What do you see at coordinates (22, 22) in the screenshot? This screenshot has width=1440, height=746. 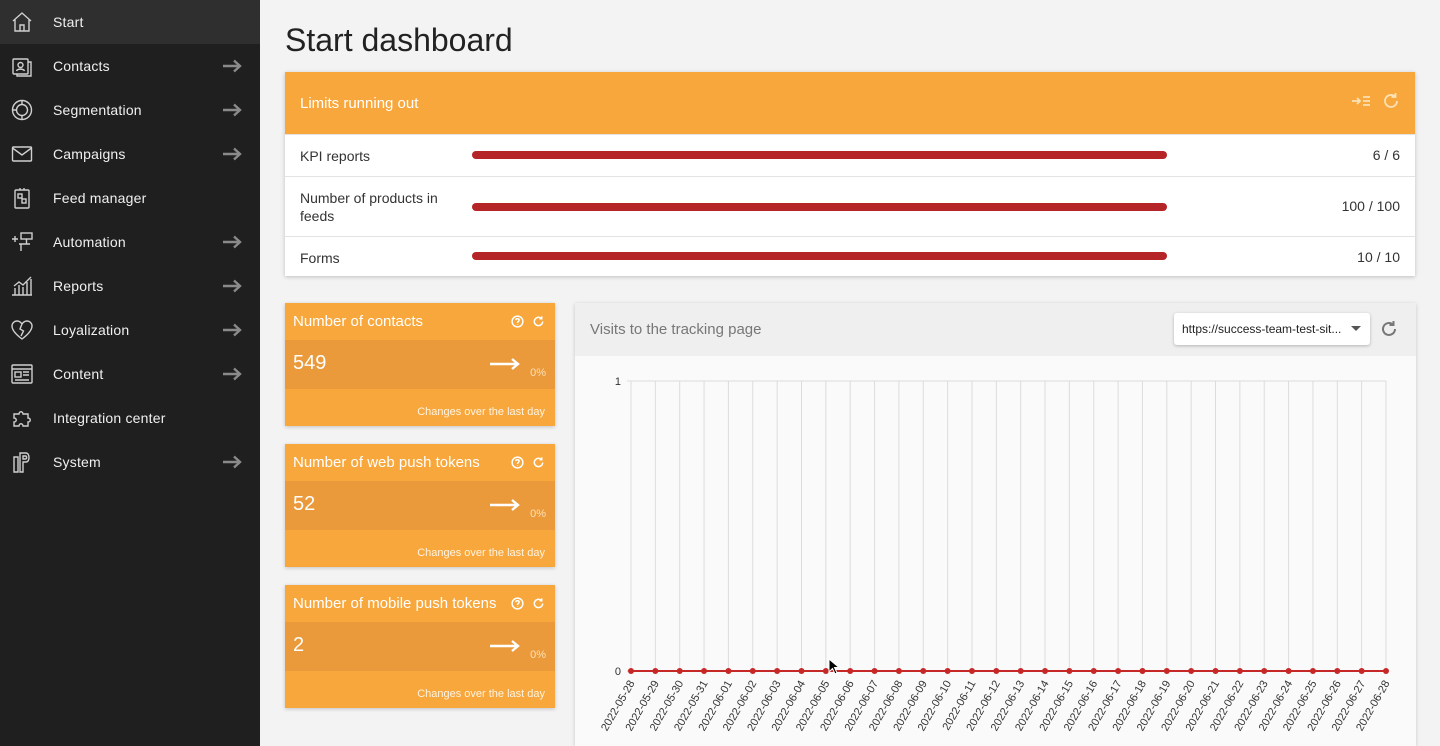 I see `home-icon` at bounding box center [22, 22].